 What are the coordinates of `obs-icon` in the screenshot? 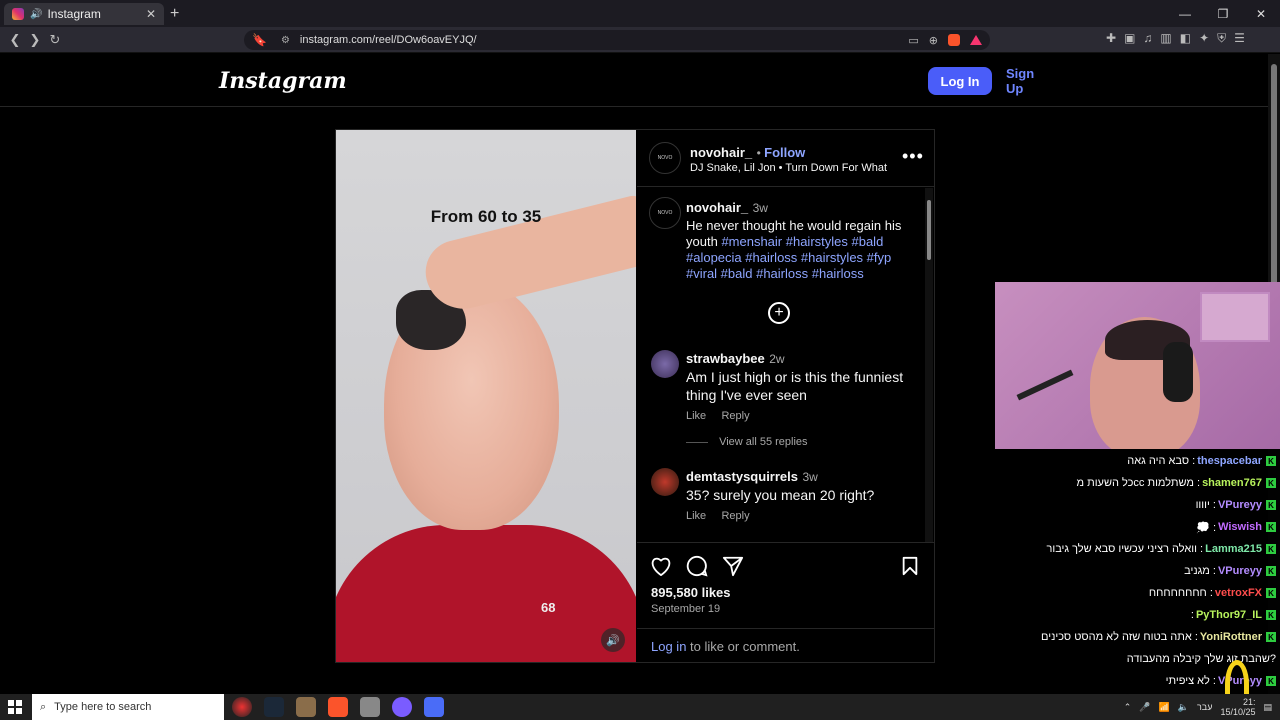 It's located at (242, 707).